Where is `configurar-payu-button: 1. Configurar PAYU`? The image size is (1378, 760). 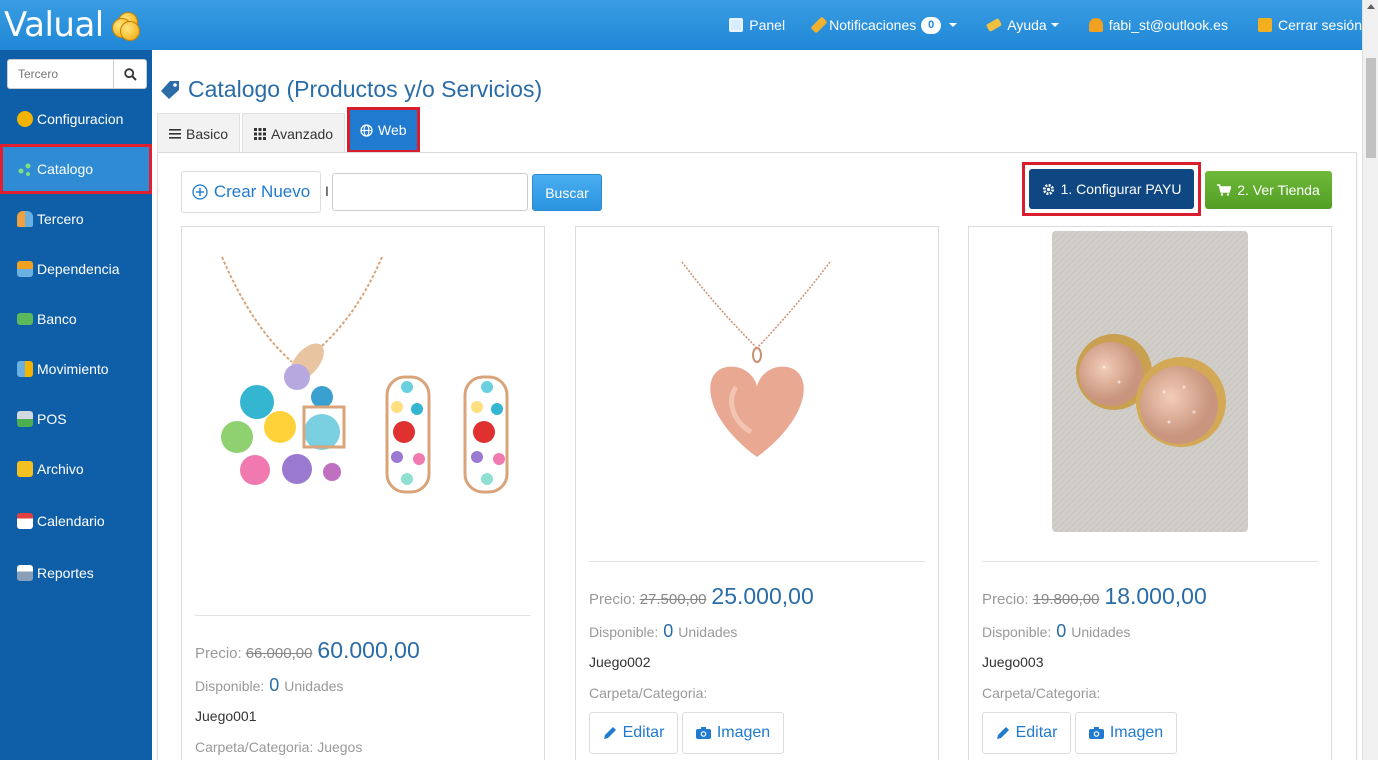
configurar-payu-button: 1. Configurar PAYU is located at coordinates (1111, 189).